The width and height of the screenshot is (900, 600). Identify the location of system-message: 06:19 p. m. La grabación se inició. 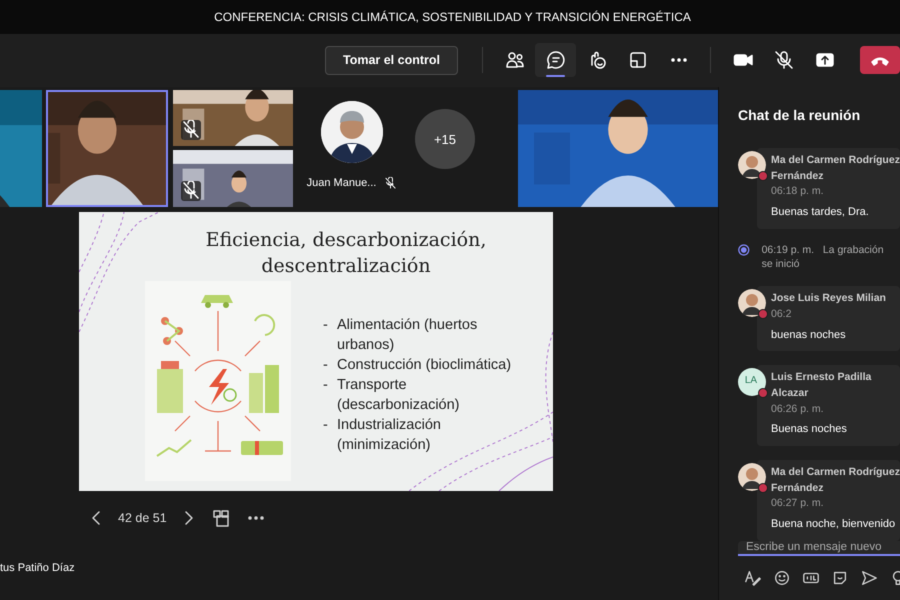
(823, 257).